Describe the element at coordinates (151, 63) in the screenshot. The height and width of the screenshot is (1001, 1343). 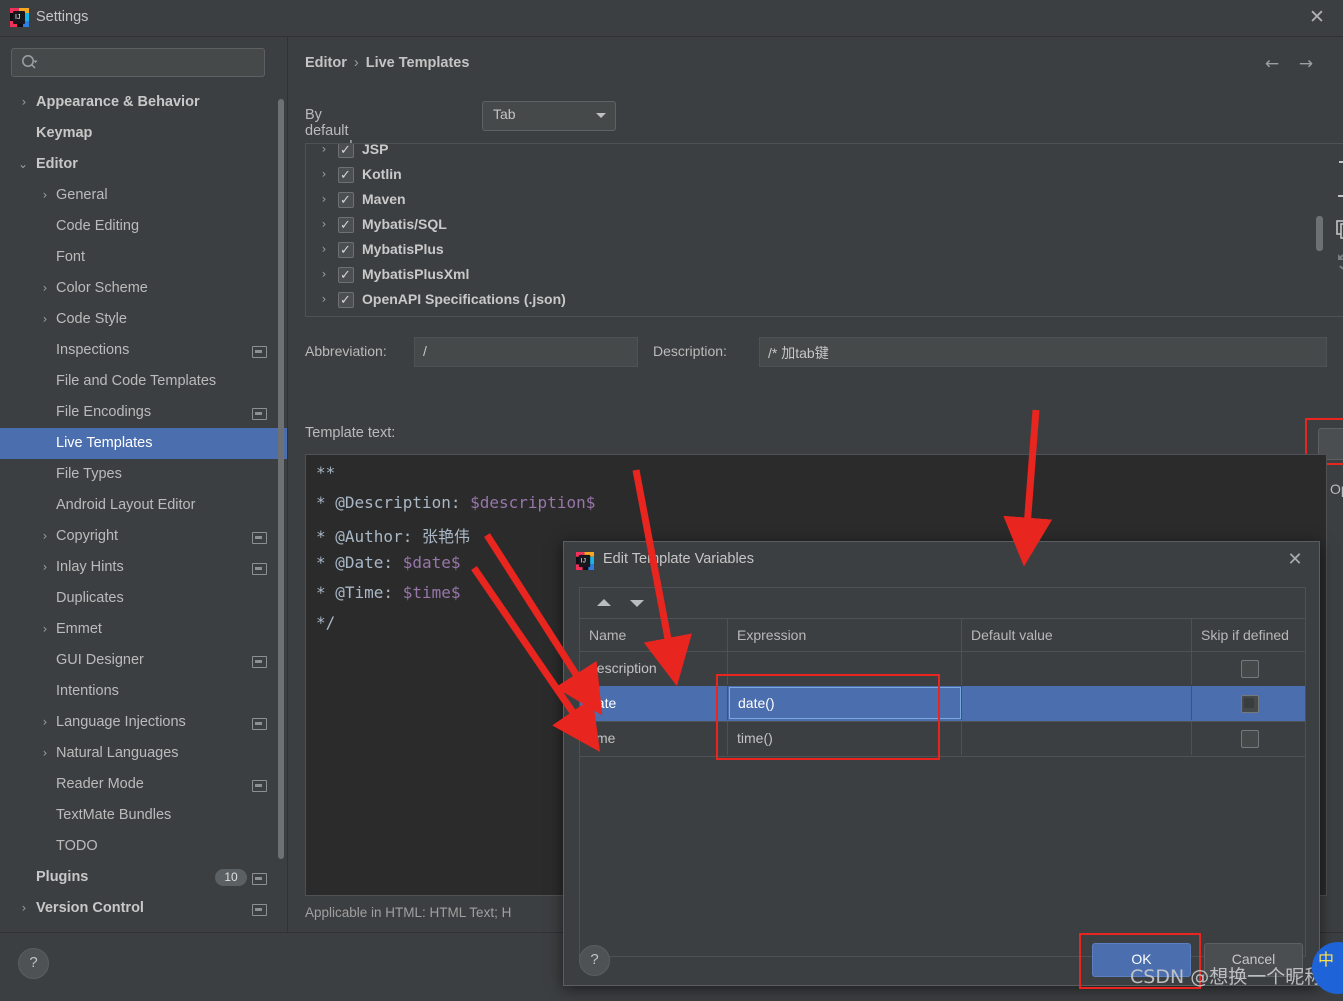
I see `search-input` at that location.